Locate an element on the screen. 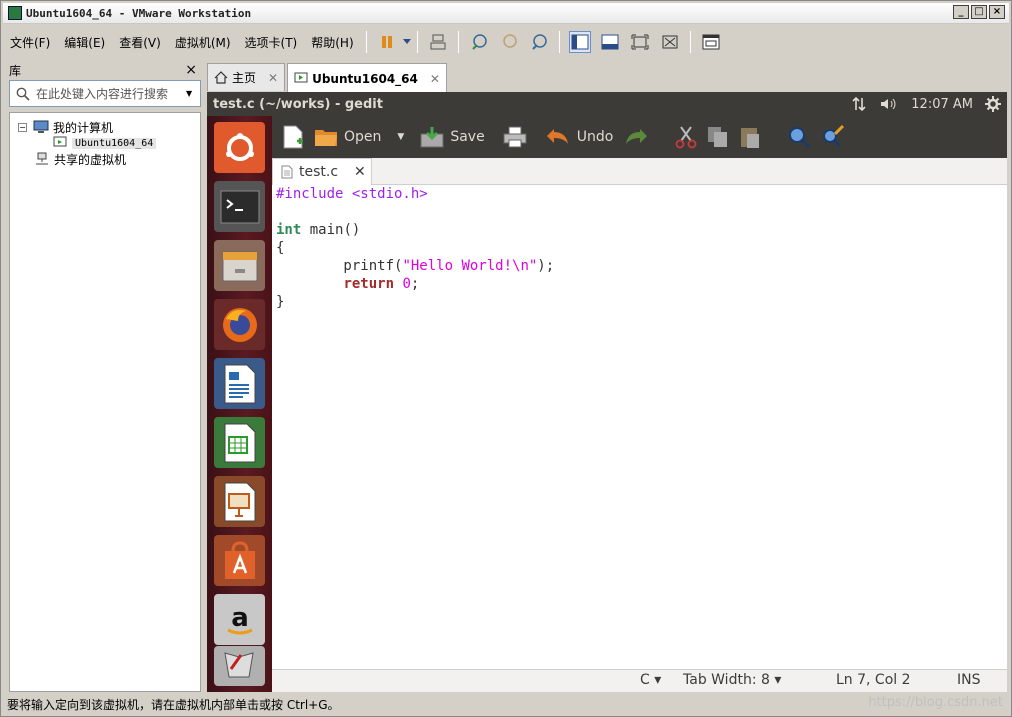 Image resolution: width=1012 pixels, height=717 pixels. library-header: 库 × is located at coordinates (103, 70).